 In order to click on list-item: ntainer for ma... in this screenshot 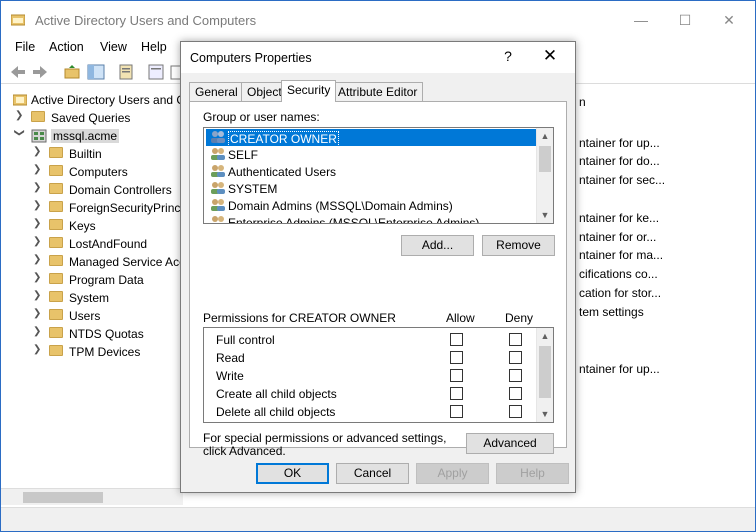, I will do `click(621, 255)`.